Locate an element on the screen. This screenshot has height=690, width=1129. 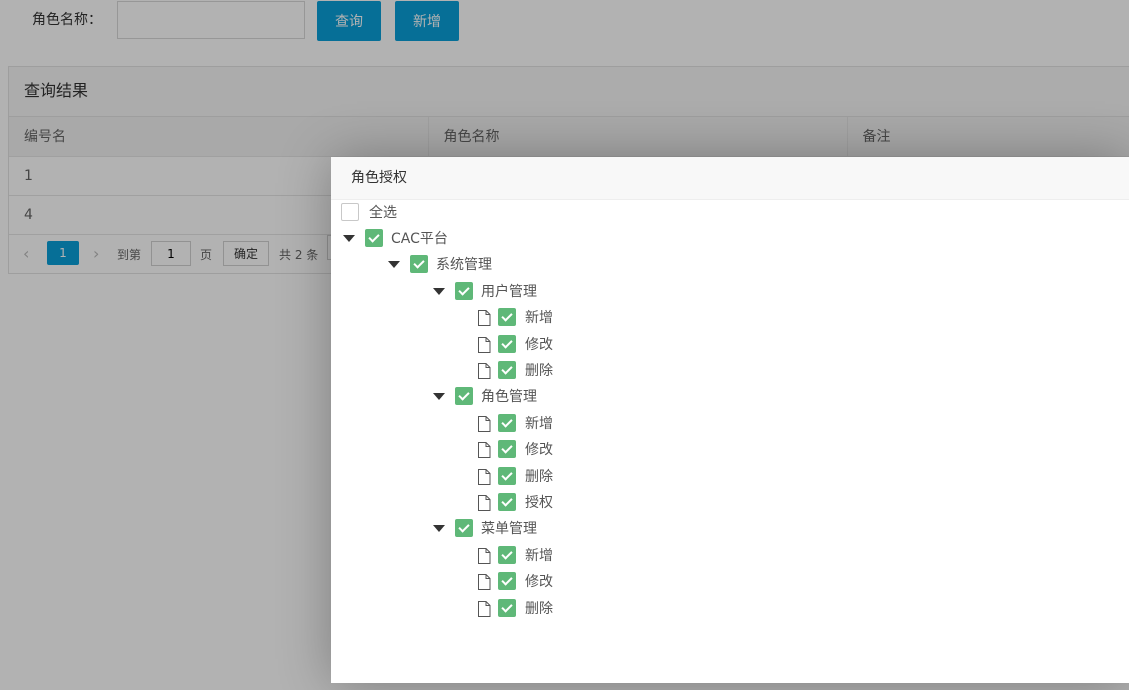
tree-node: 用户管理 is located at coordinates (533, 292).